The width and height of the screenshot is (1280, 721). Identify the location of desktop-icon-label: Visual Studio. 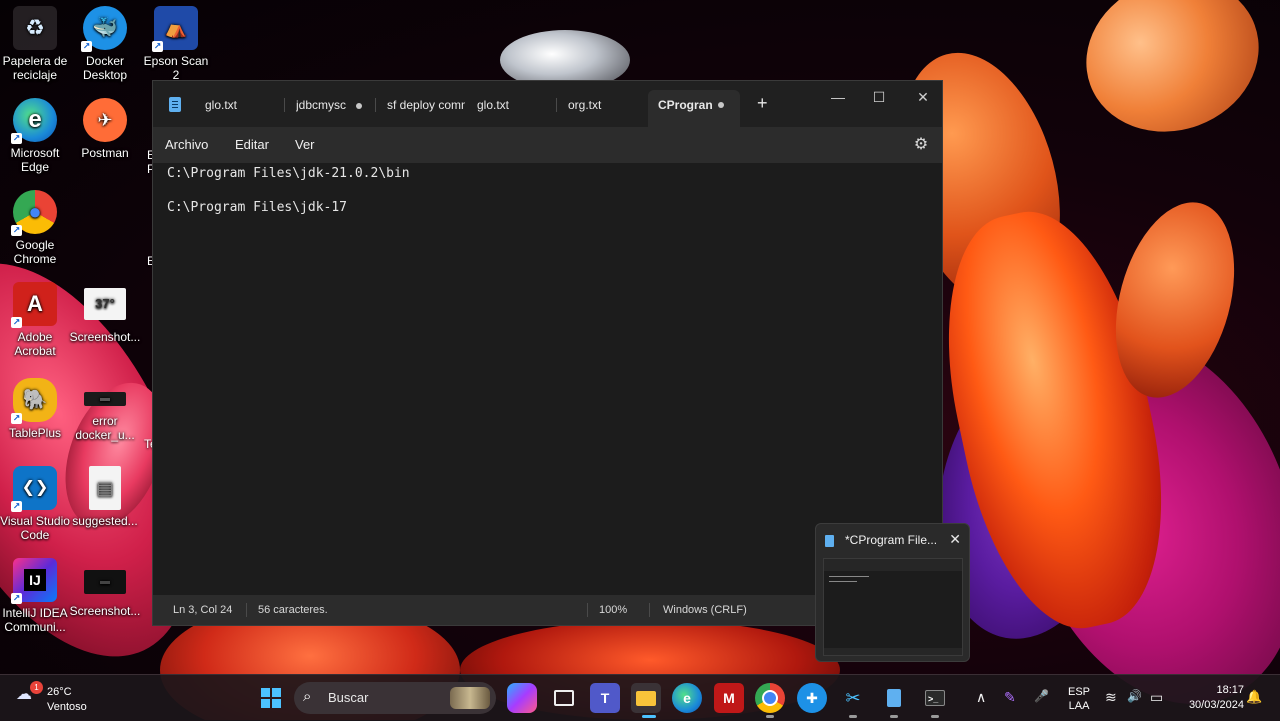
(35, 521).